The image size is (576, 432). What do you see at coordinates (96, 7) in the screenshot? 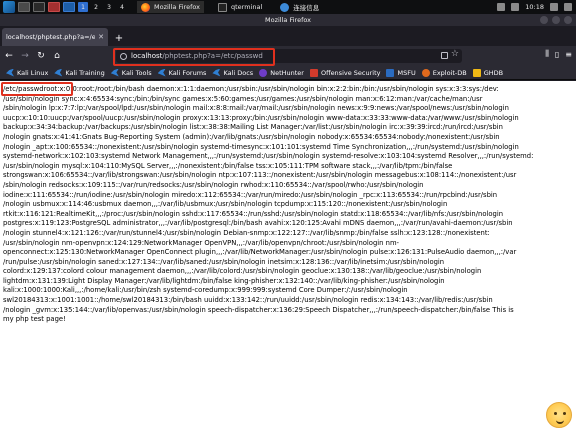
I see `workspace-2: 2` at bounding box center [96, 7].